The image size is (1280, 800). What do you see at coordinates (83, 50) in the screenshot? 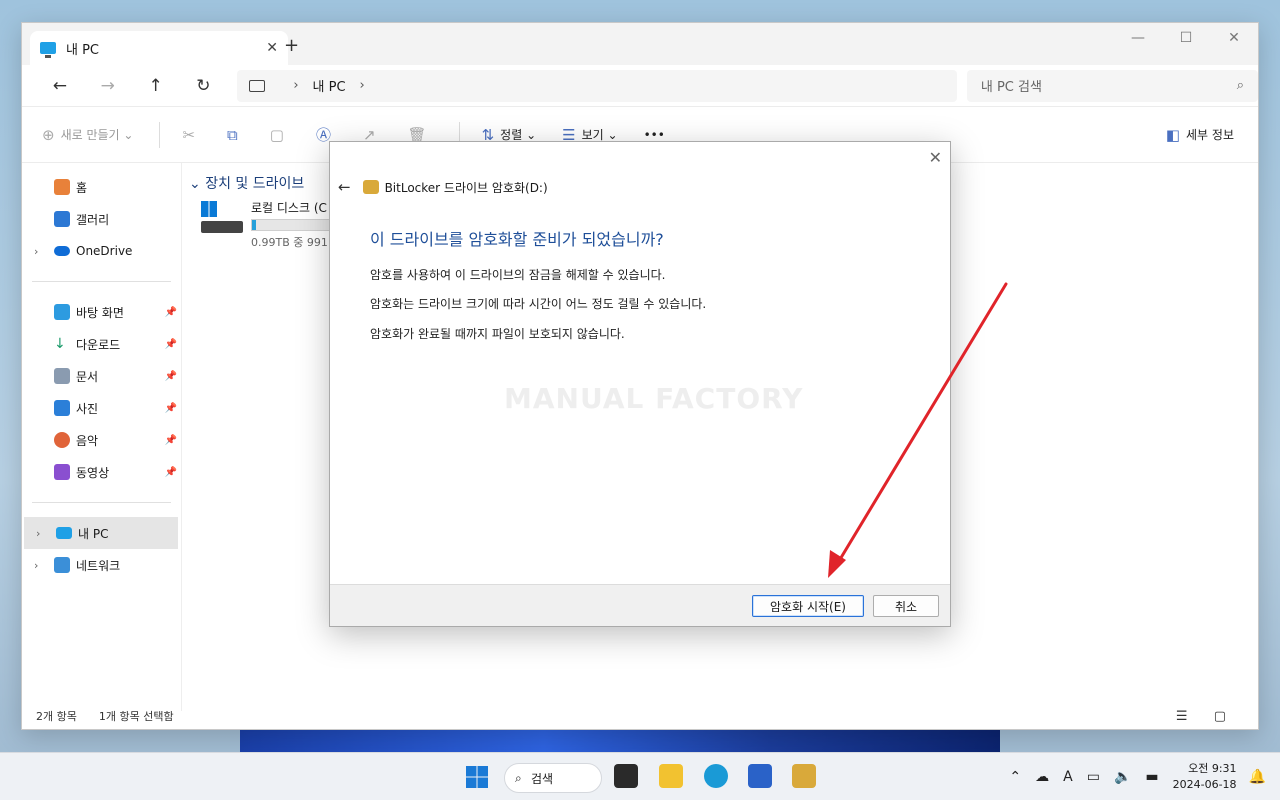
I see `tab-title: 내 PC` at bounding box center [83, 50].